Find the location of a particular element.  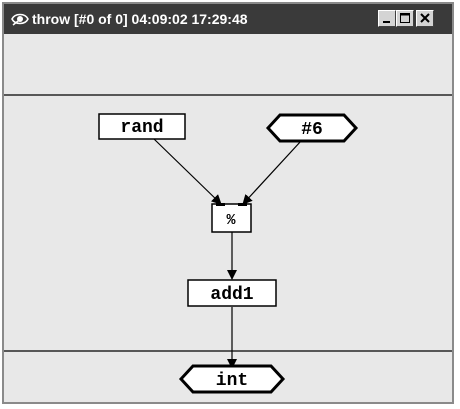

node-modulo-label: % is located at coordinates (231, 220).